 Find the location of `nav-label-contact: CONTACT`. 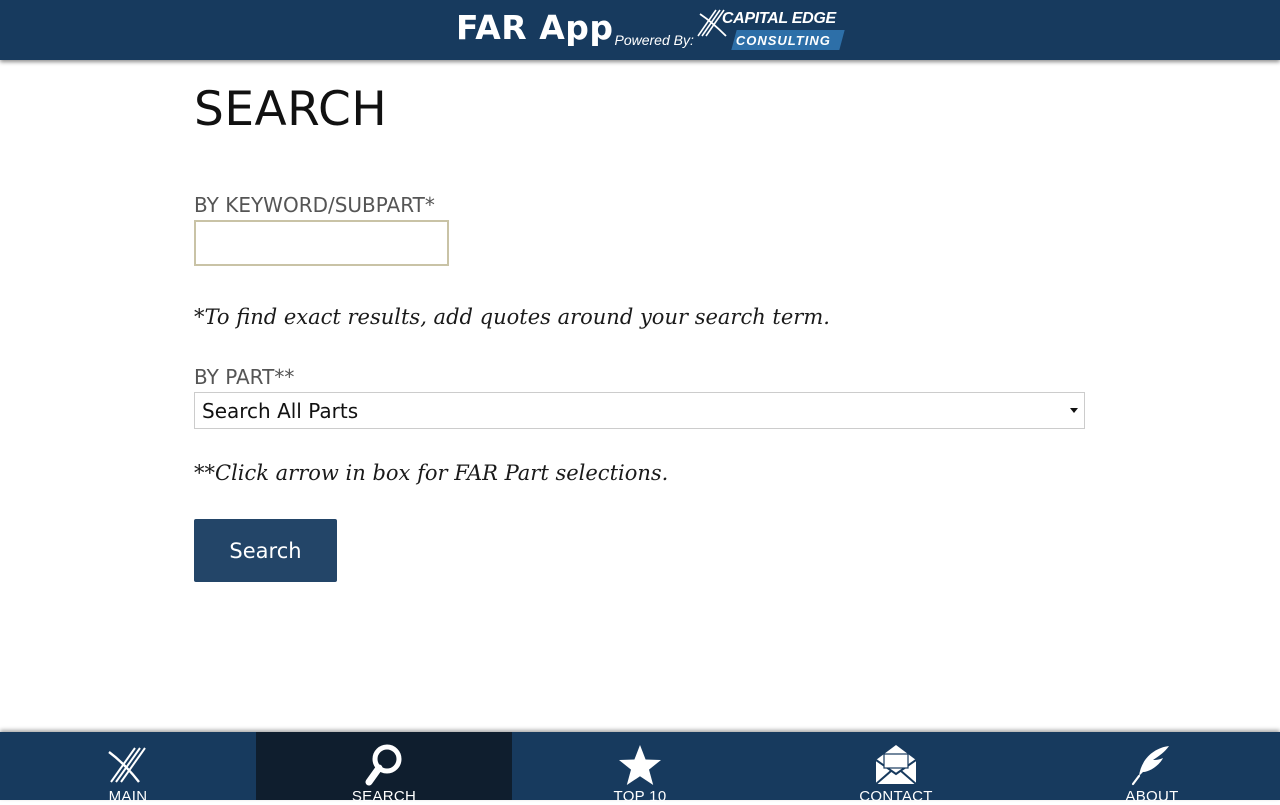

nav-label-contact: CONTACT is located at coordinates (896, 796).